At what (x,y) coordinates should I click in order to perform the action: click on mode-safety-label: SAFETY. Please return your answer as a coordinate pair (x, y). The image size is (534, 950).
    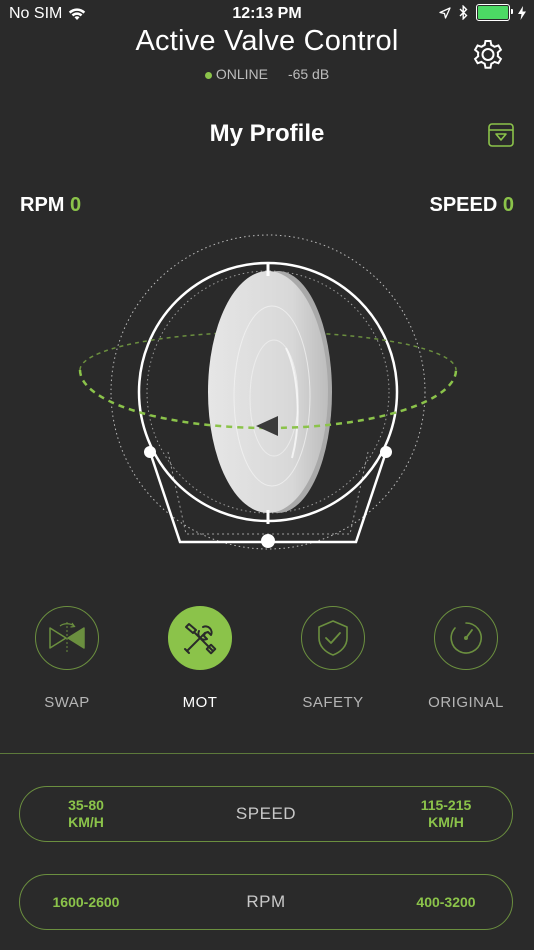
    Looking at the image, I should click on (333, 702).